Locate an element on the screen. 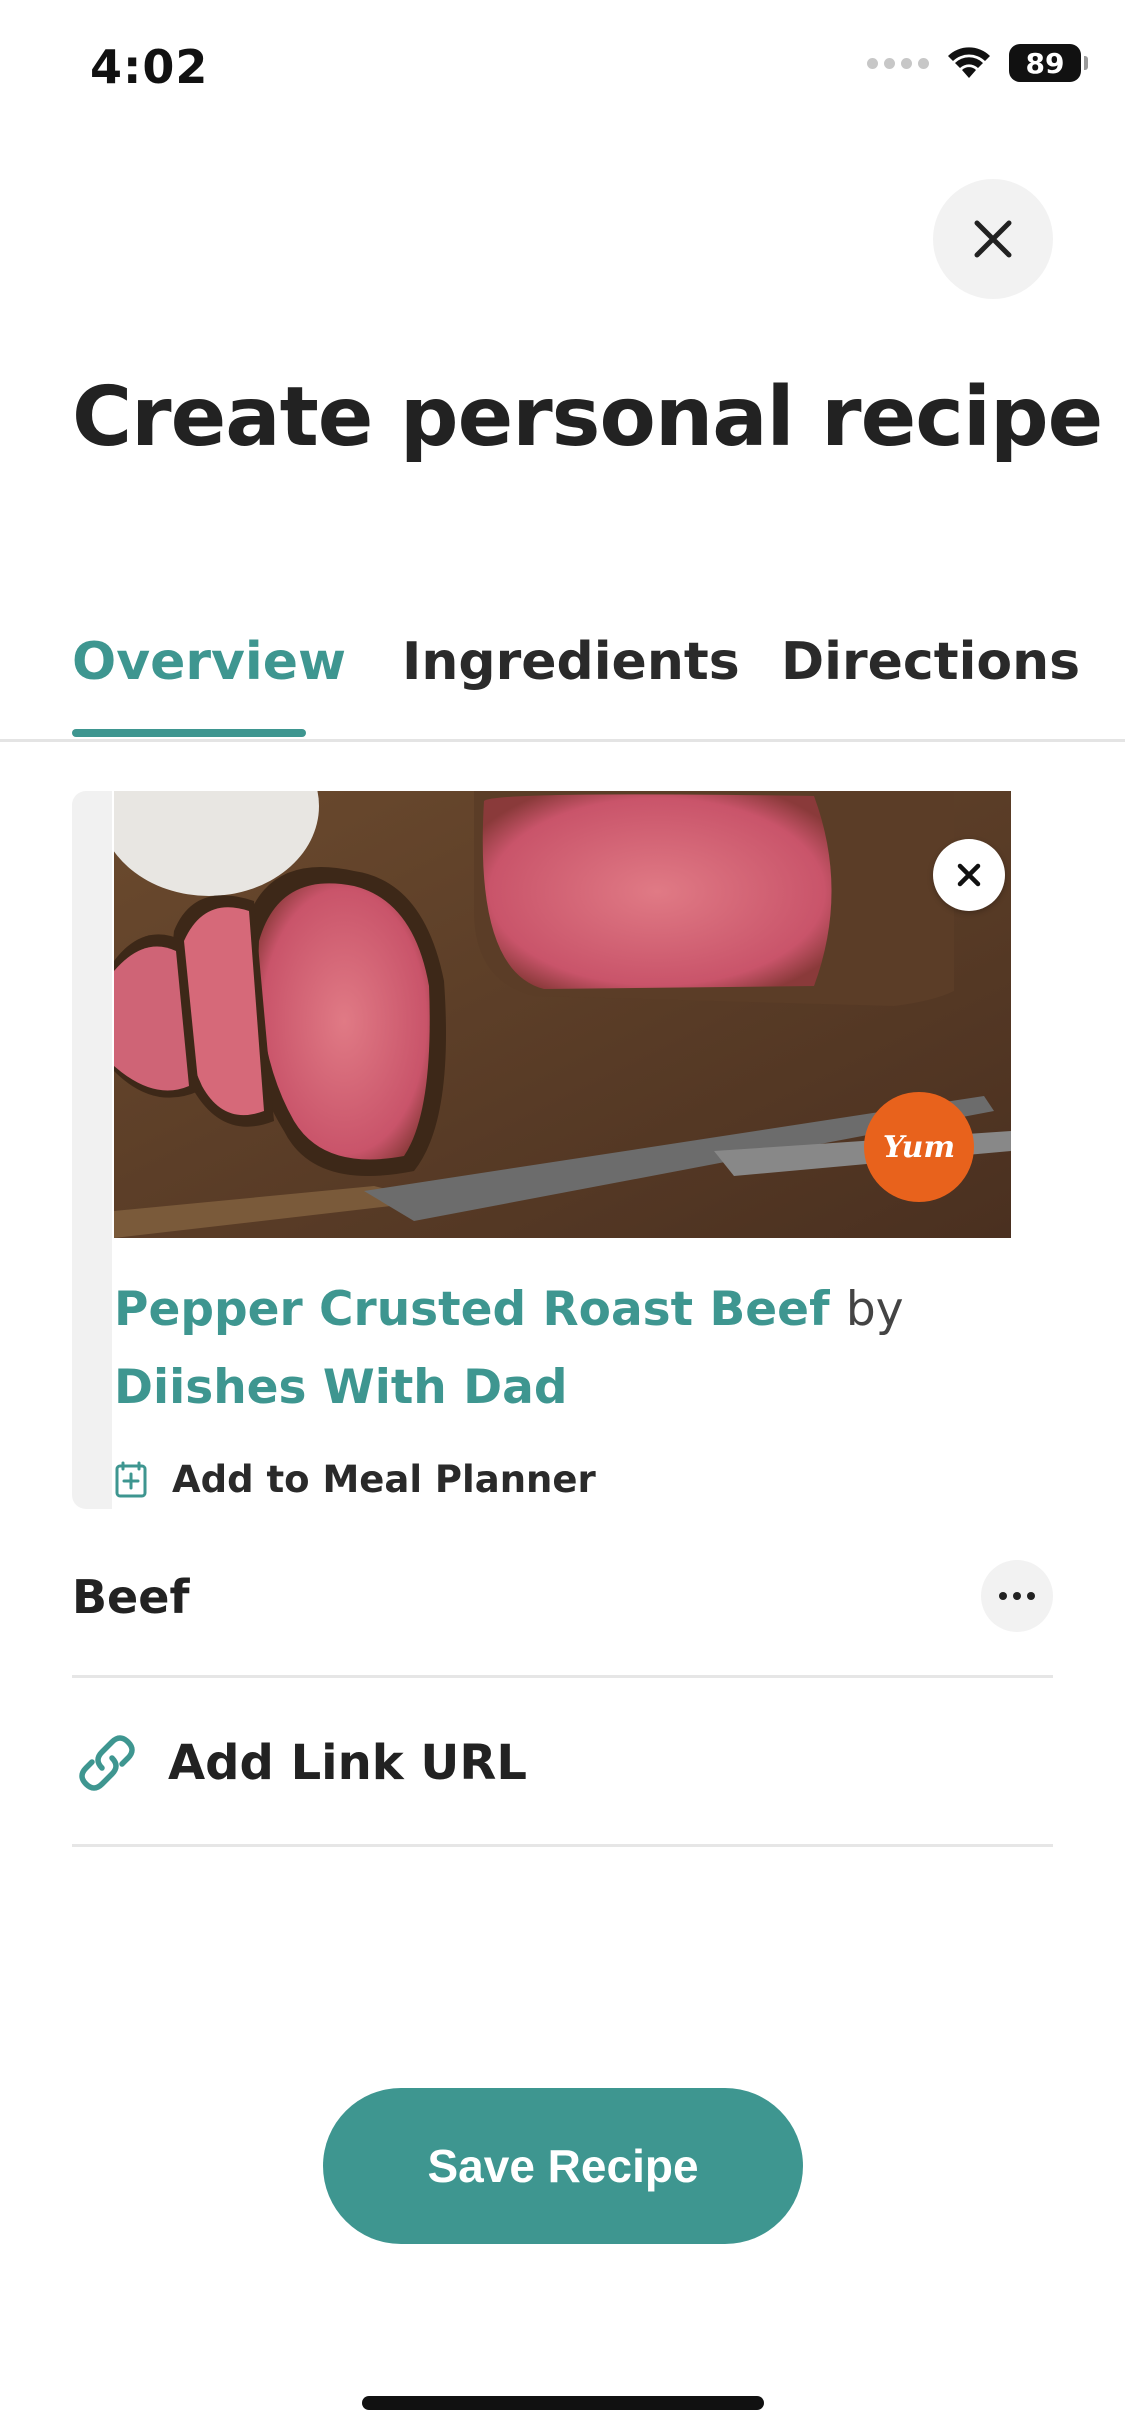 Image resolution: width=1125 pixels, height=2436 pixels. signal-icon is located at coordinates (898, 63).